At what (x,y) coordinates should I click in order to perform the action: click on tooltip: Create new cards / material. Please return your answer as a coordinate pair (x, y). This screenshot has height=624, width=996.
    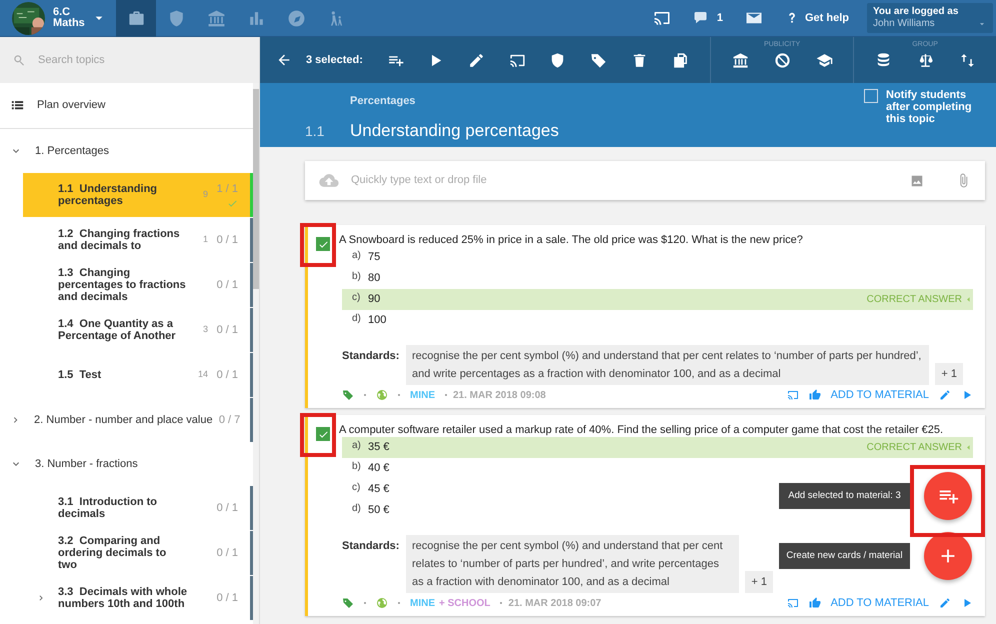
    Looking at the image, I should click on (844, 556).